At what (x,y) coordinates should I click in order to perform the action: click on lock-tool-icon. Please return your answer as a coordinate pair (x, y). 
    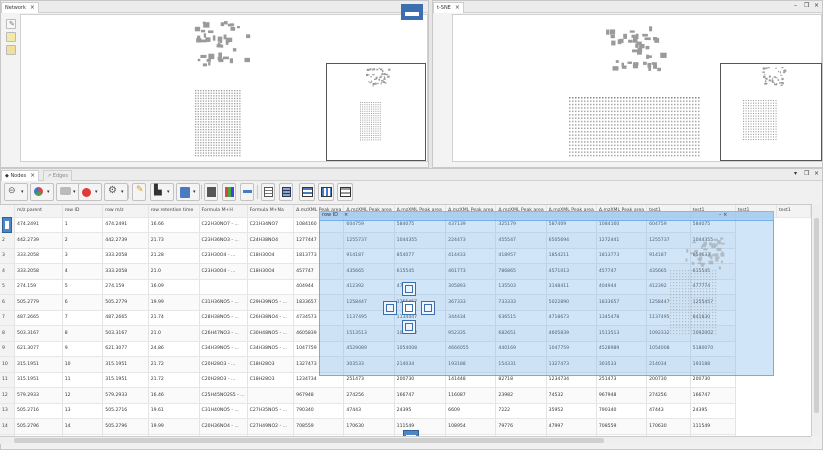
    Looking at the image, I should click on (11, 50).